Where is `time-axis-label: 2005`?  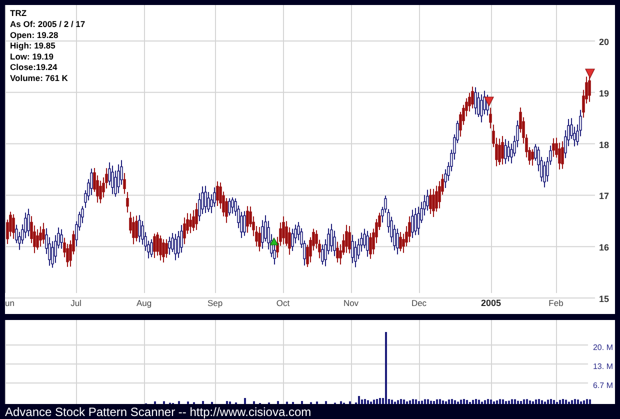
time-axis-label: 2005 is located at coordinates (491, 303).